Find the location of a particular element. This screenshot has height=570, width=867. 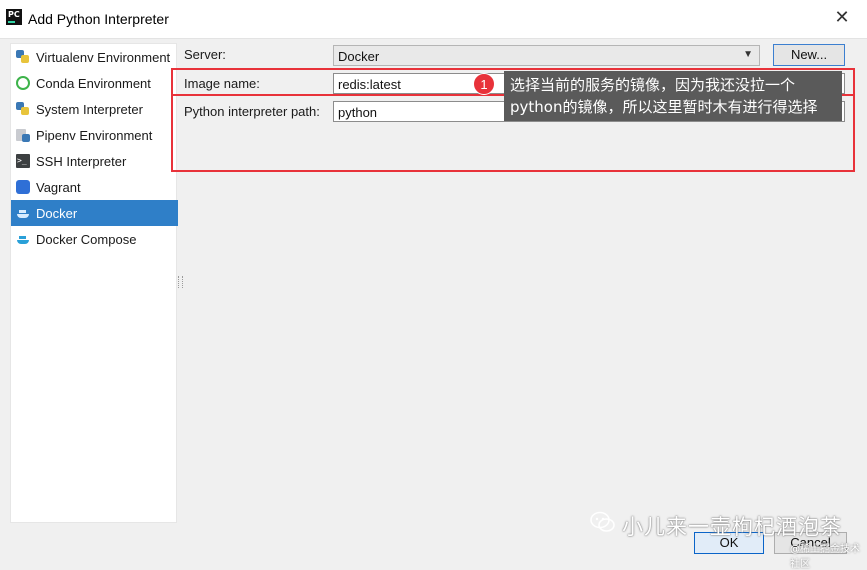

server-label: Server: is located at coordinates (205, 54).